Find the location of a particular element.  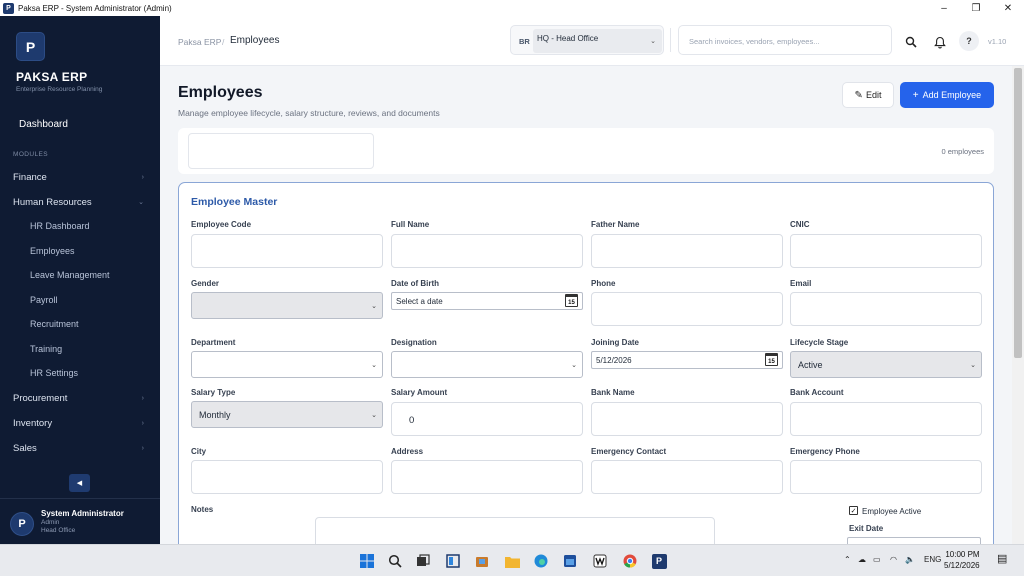

edit-button: ✎ Edit is located at coordinates (868, 95).